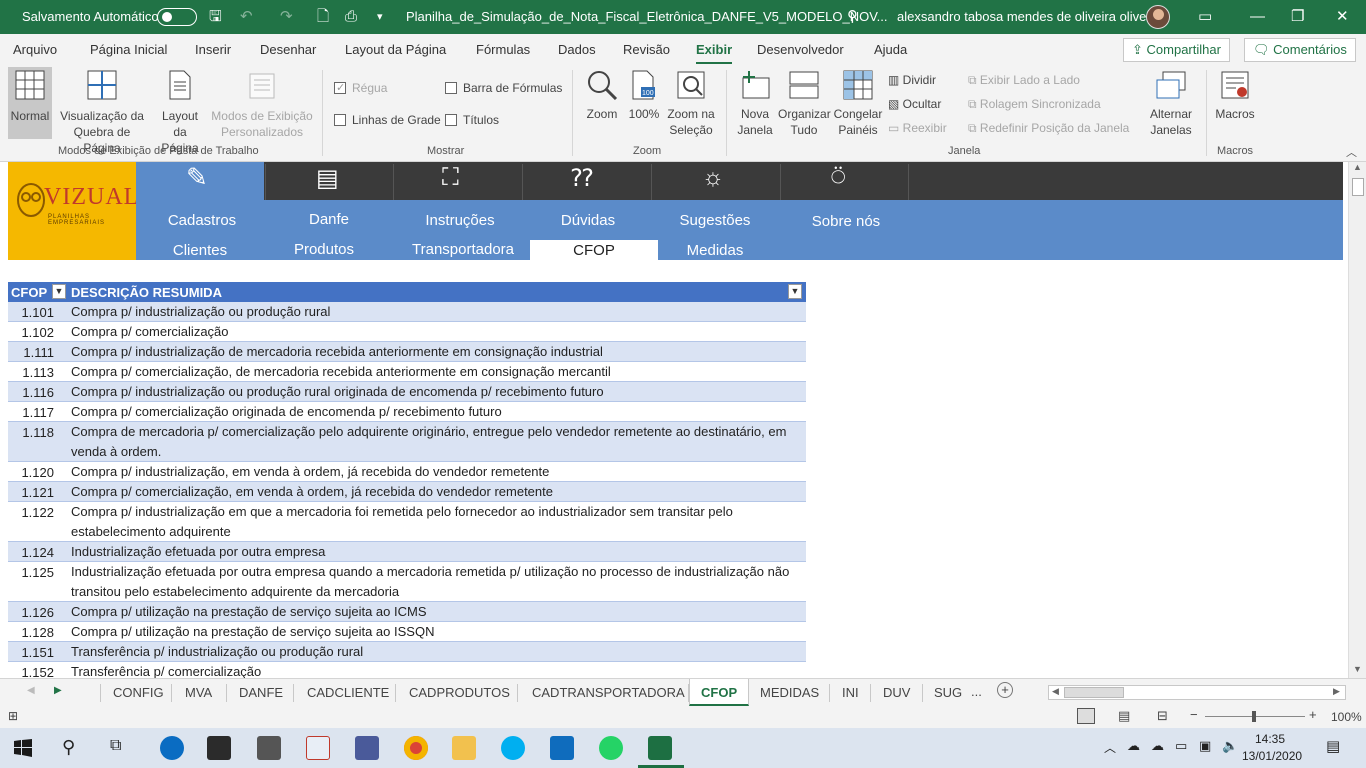 This screenshot has height=768, width=1366. I want to click on clock-date: 13/01/2020, so click(1272, 756).